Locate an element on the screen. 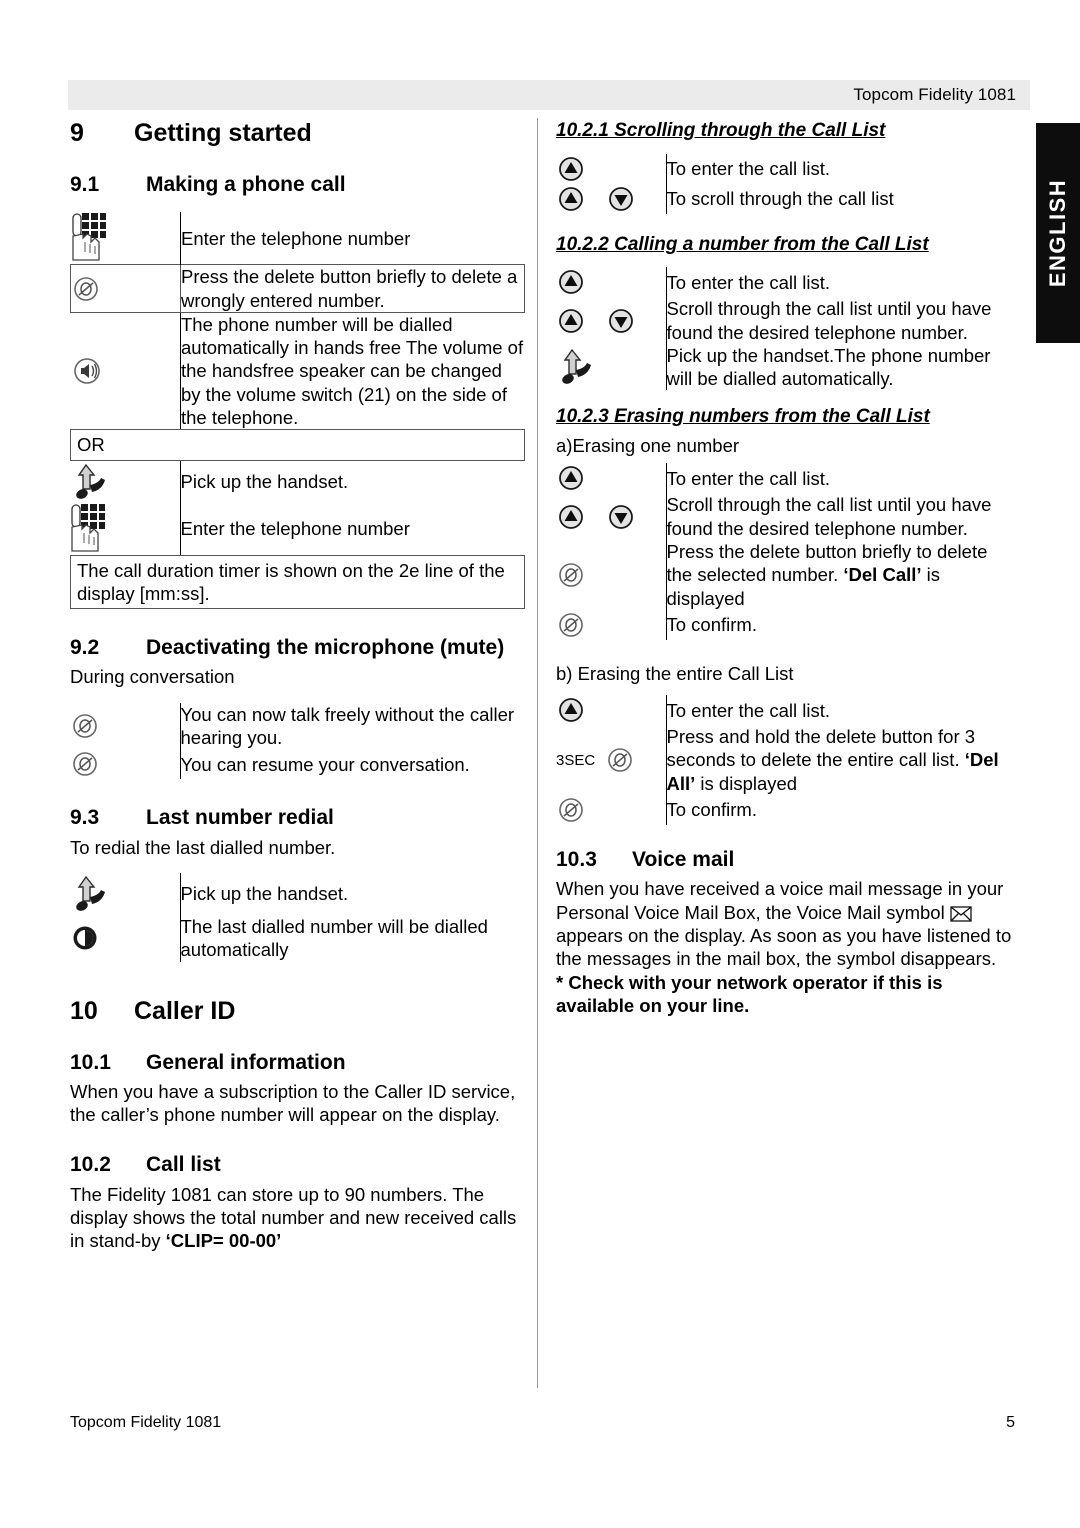 The width and height of the screenshot is (1080, 1528). erasing-entire-list-label: b) Erasing the entire Call List is located at coordinates (675, 673).